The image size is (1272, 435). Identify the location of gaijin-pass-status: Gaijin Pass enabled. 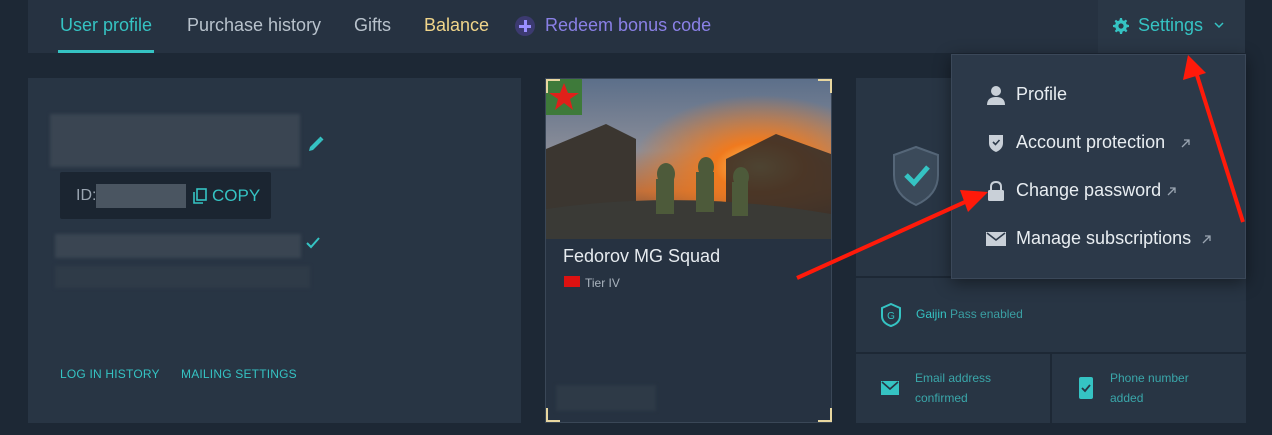
(969, 314).